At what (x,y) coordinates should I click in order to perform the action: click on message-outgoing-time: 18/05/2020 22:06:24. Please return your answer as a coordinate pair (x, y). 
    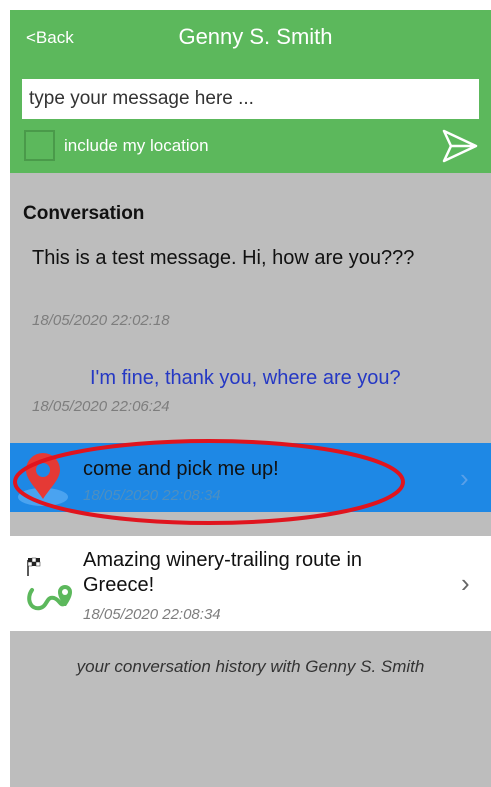
    Looking at the image, I should click on (101, 406).